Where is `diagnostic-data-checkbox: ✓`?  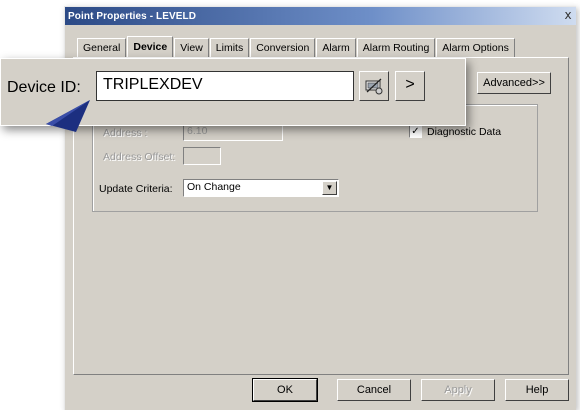
diagnostic-data-checkbox: ✓ is located at coordinates (415, 131).